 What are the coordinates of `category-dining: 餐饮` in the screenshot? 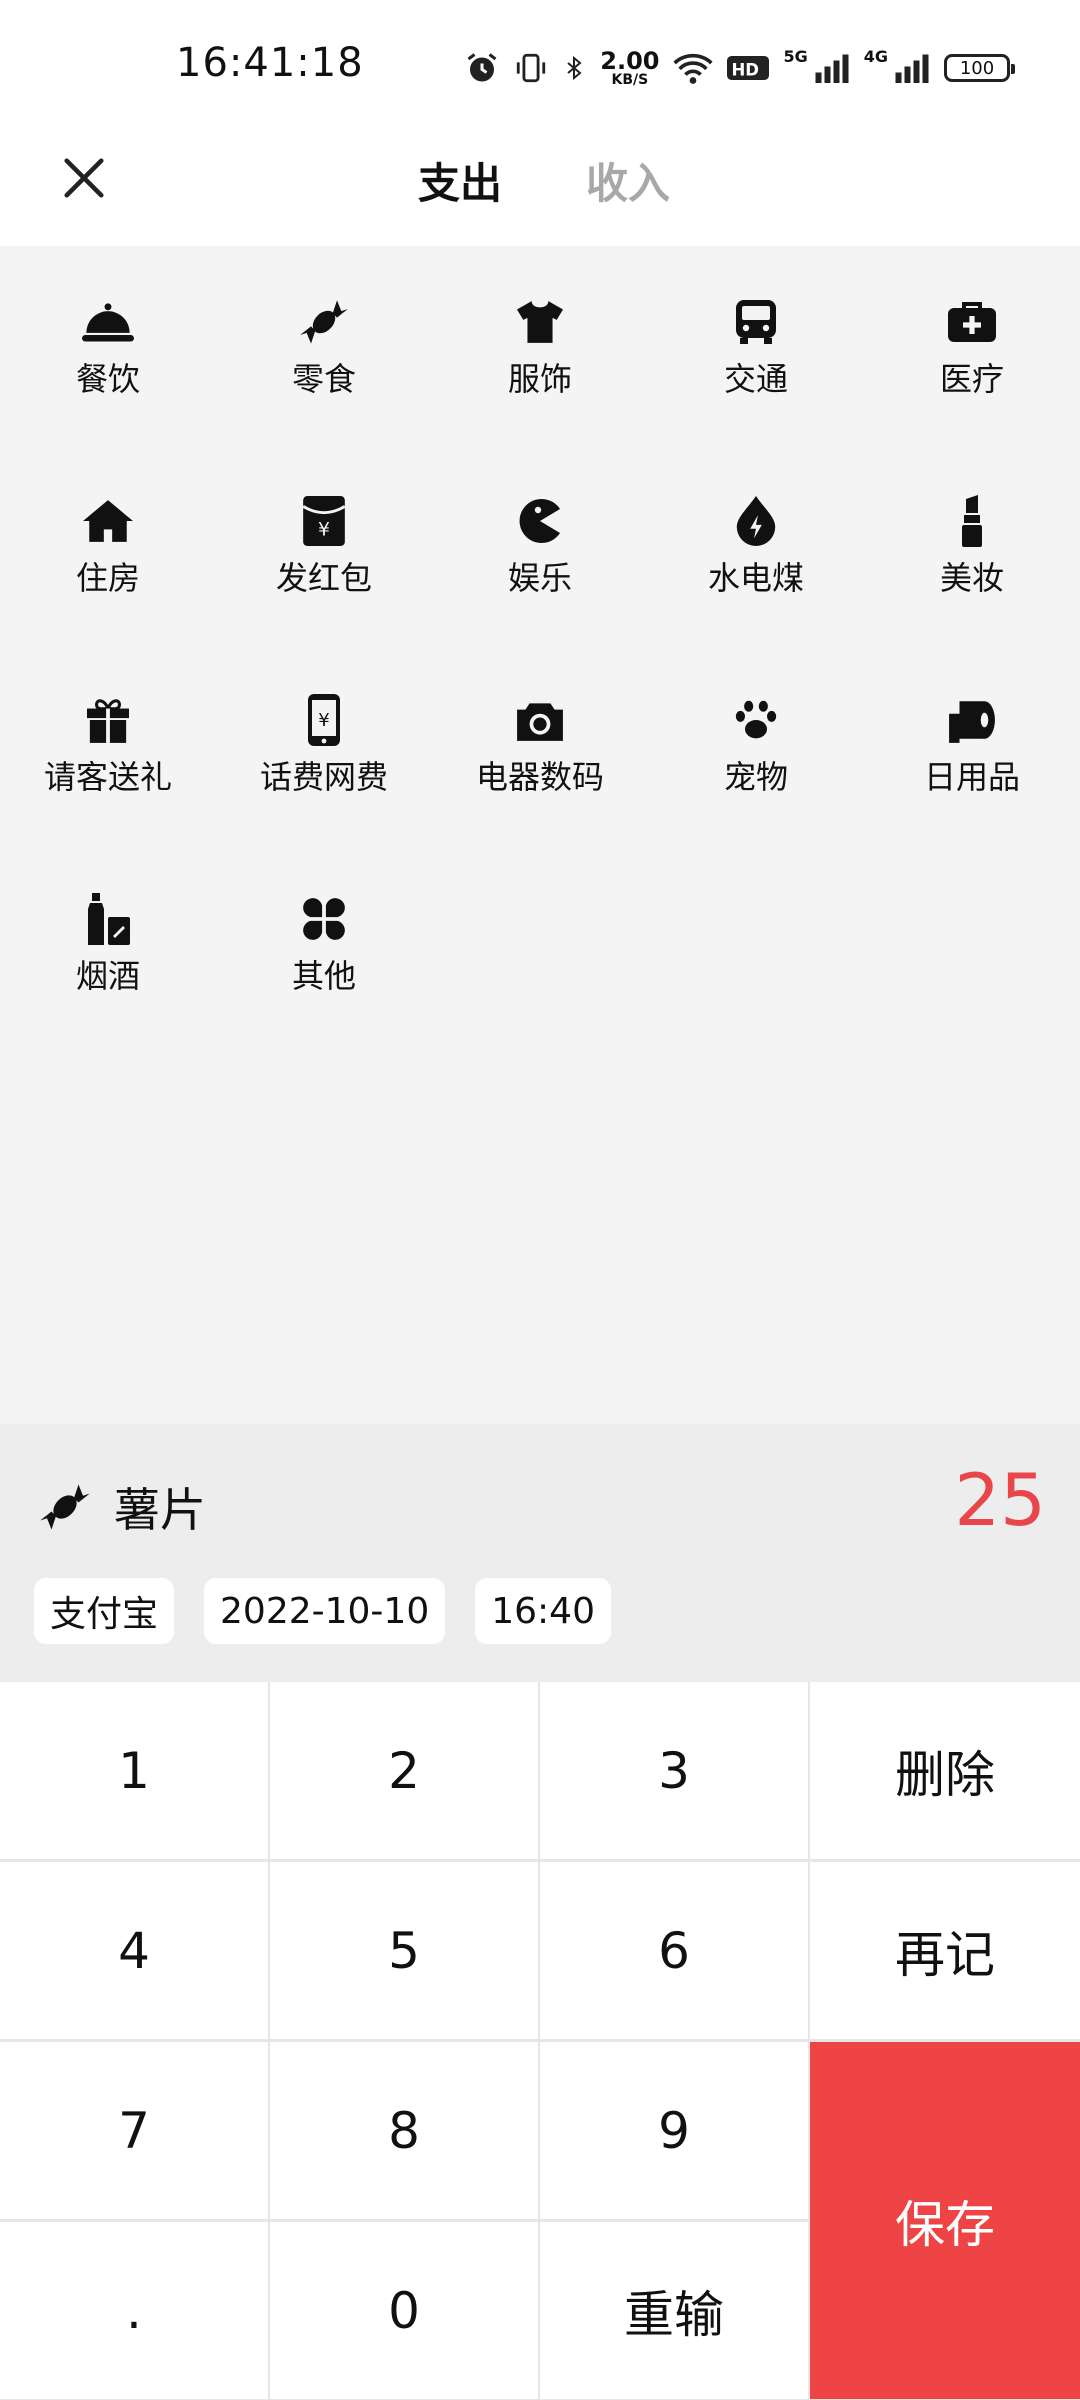 It's located at (108, 395).